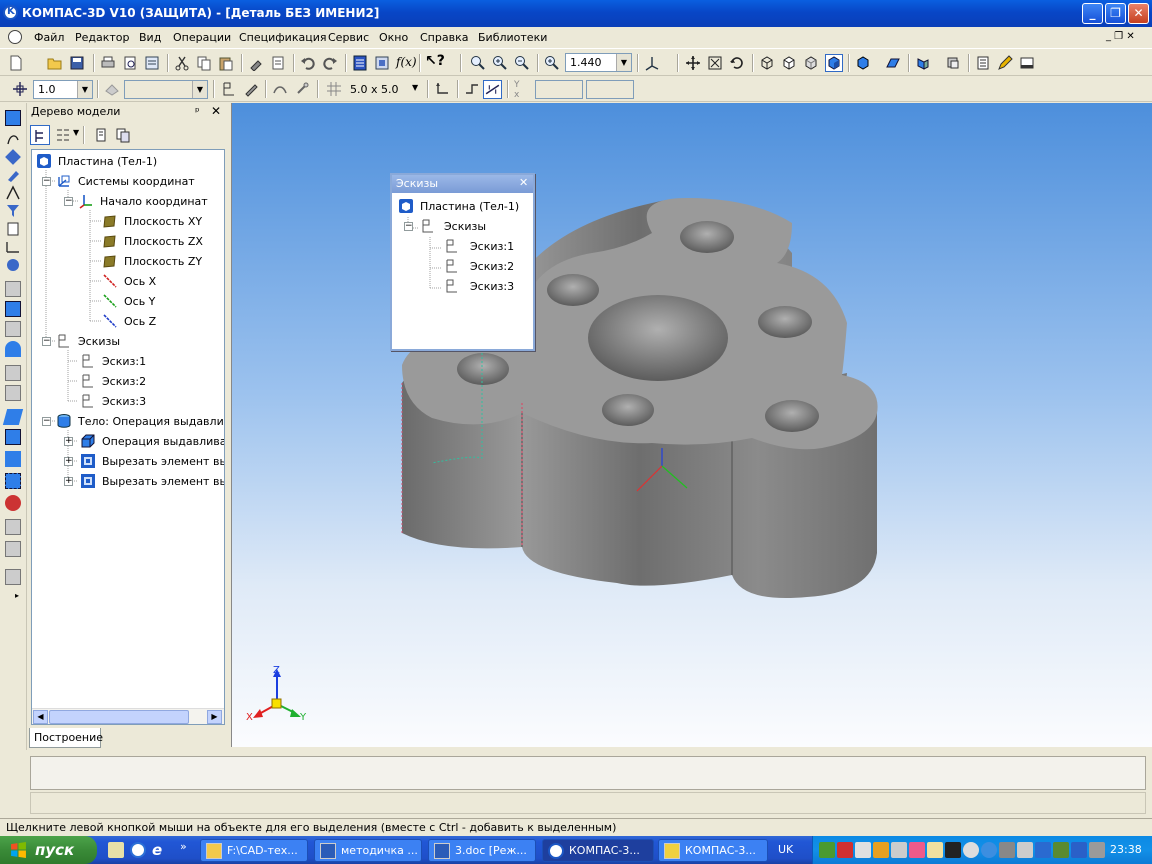 The image size is (1152, 864). What do you see at coordinates (13, 157) in the screenshot?
I see `dimensions-icon` at bounding box center [13, 157].